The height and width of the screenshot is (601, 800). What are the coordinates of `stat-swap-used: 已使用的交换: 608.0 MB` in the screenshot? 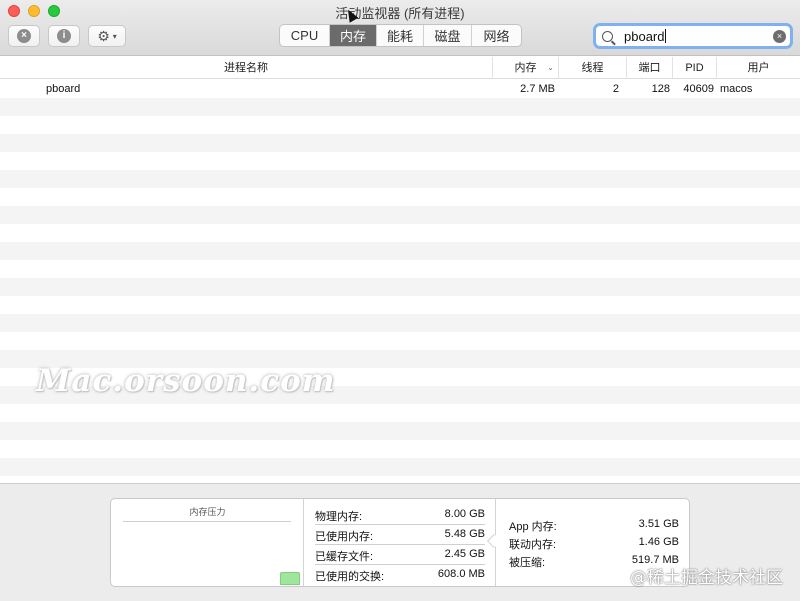 It's located at (400, 575).